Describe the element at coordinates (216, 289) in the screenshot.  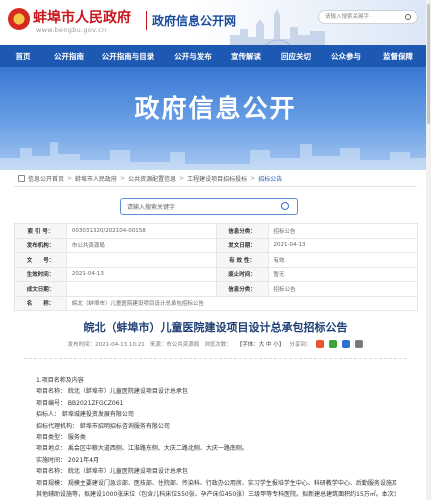
I see `table-row: 成文日期： 信息分类： 招标公告` at that location.